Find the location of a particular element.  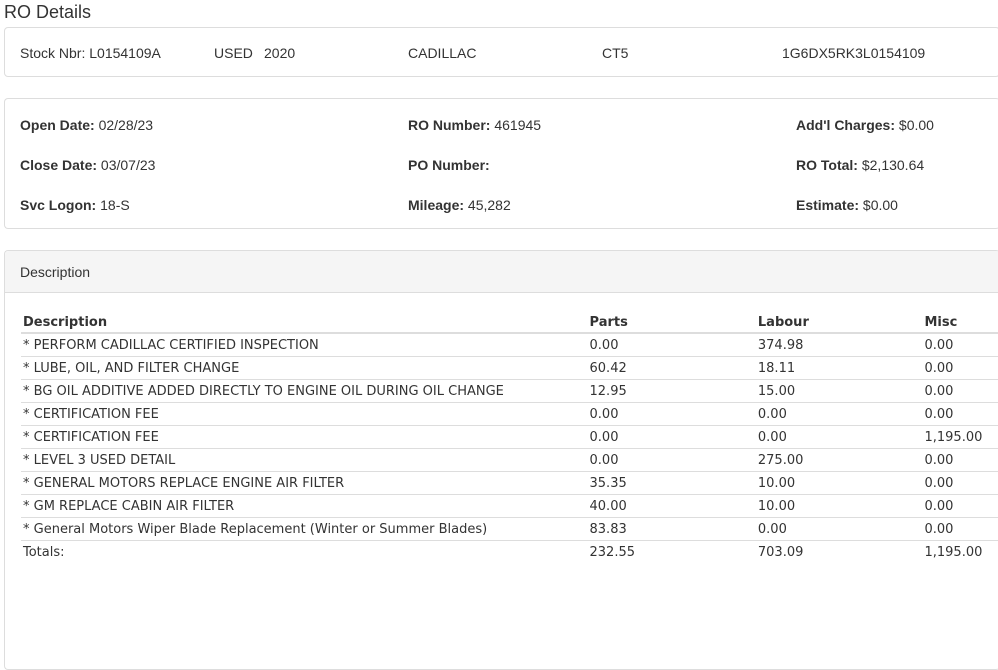

totals-labour: 703.09 is located at coordinates (839, 551).